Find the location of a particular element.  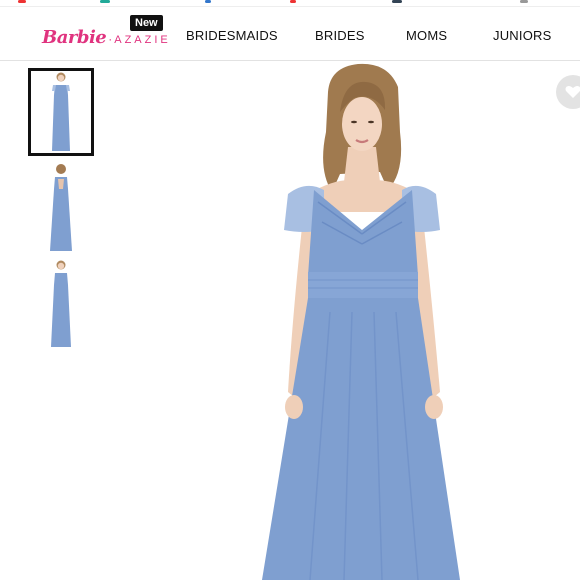

new-badge: New is located at coordinates (146, 23).